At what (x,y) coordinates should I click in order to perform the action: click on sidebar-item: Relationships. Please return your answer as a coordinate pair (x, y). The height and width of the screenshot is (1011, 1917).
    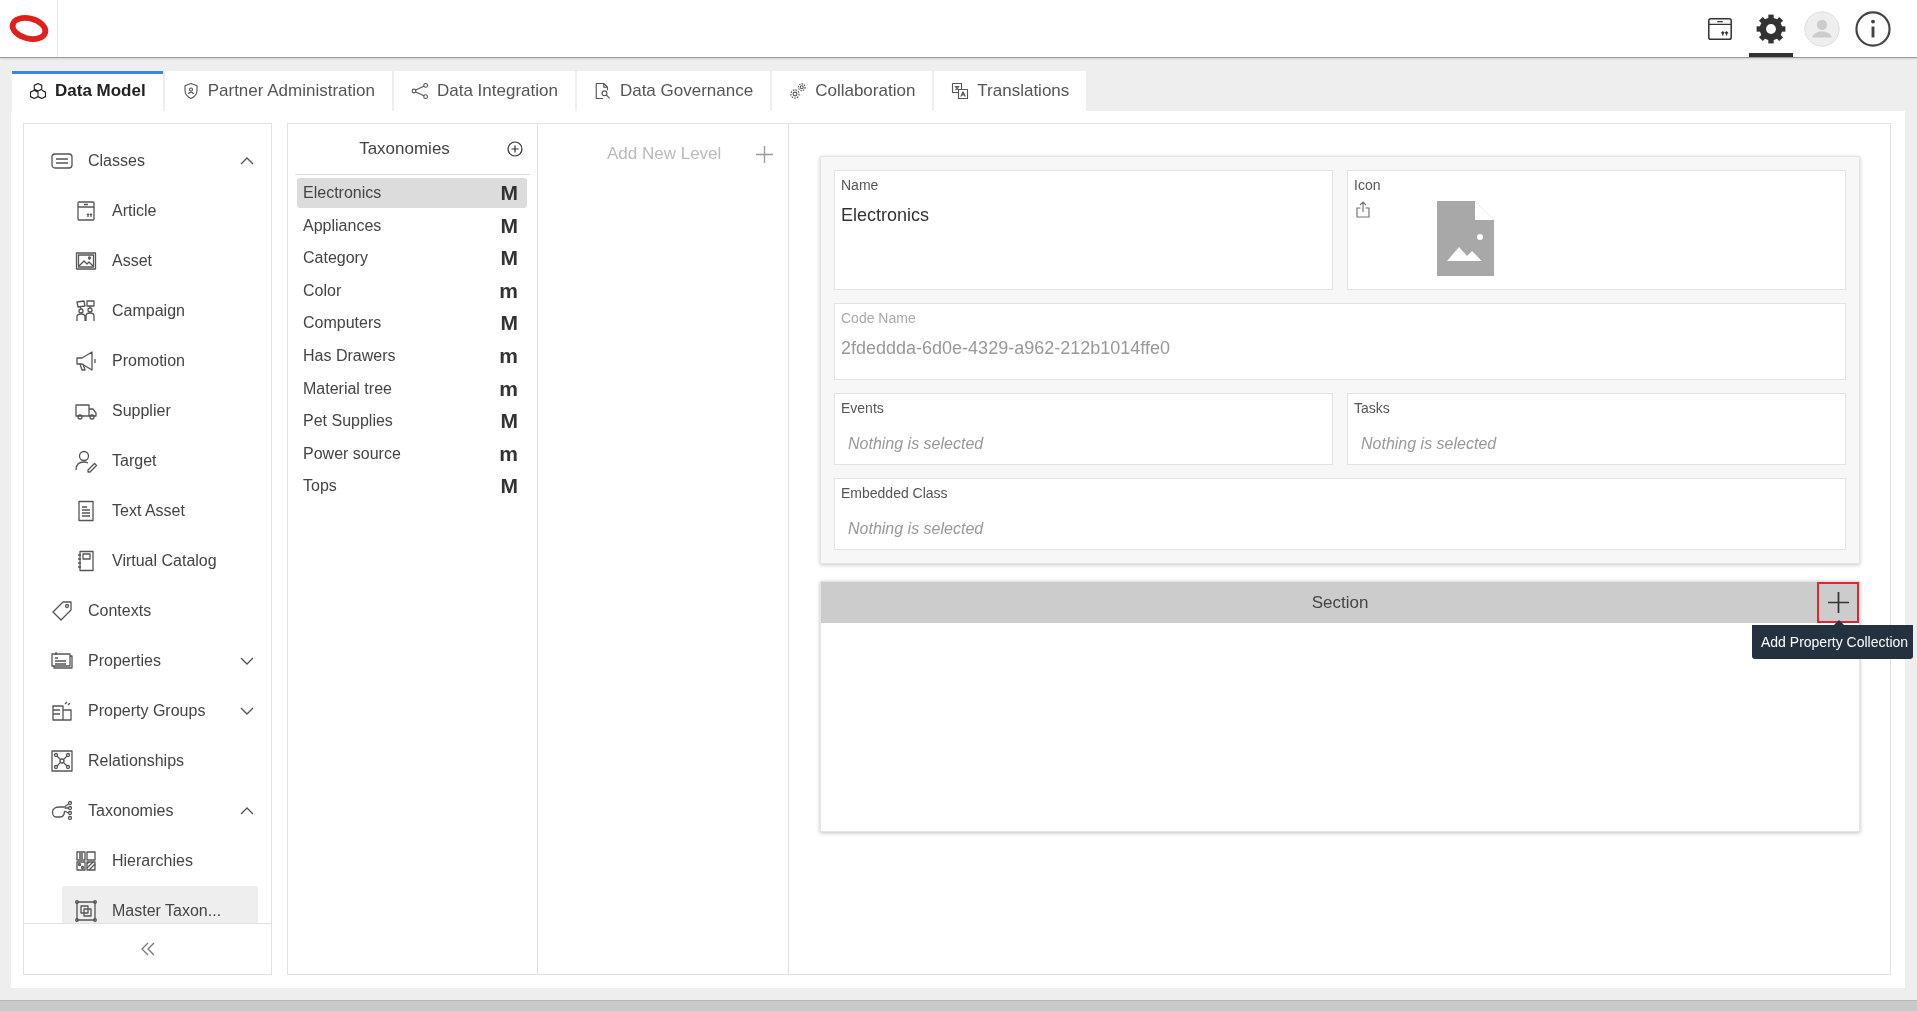
    Looking at the image, I should click on (148, 761).